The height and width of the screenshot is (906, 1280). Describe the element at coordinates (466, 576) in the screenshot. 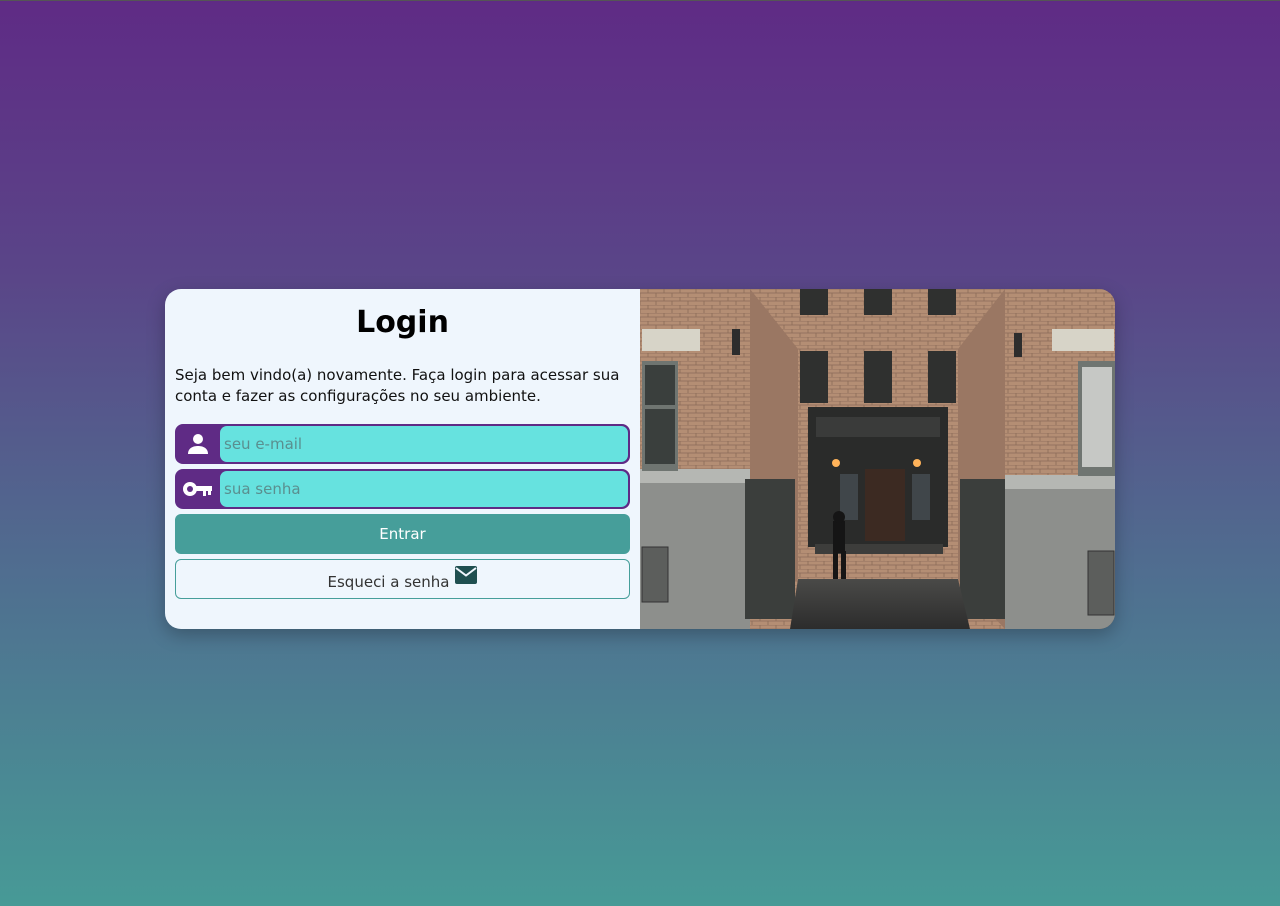

I see `envelope-icon` at that location.